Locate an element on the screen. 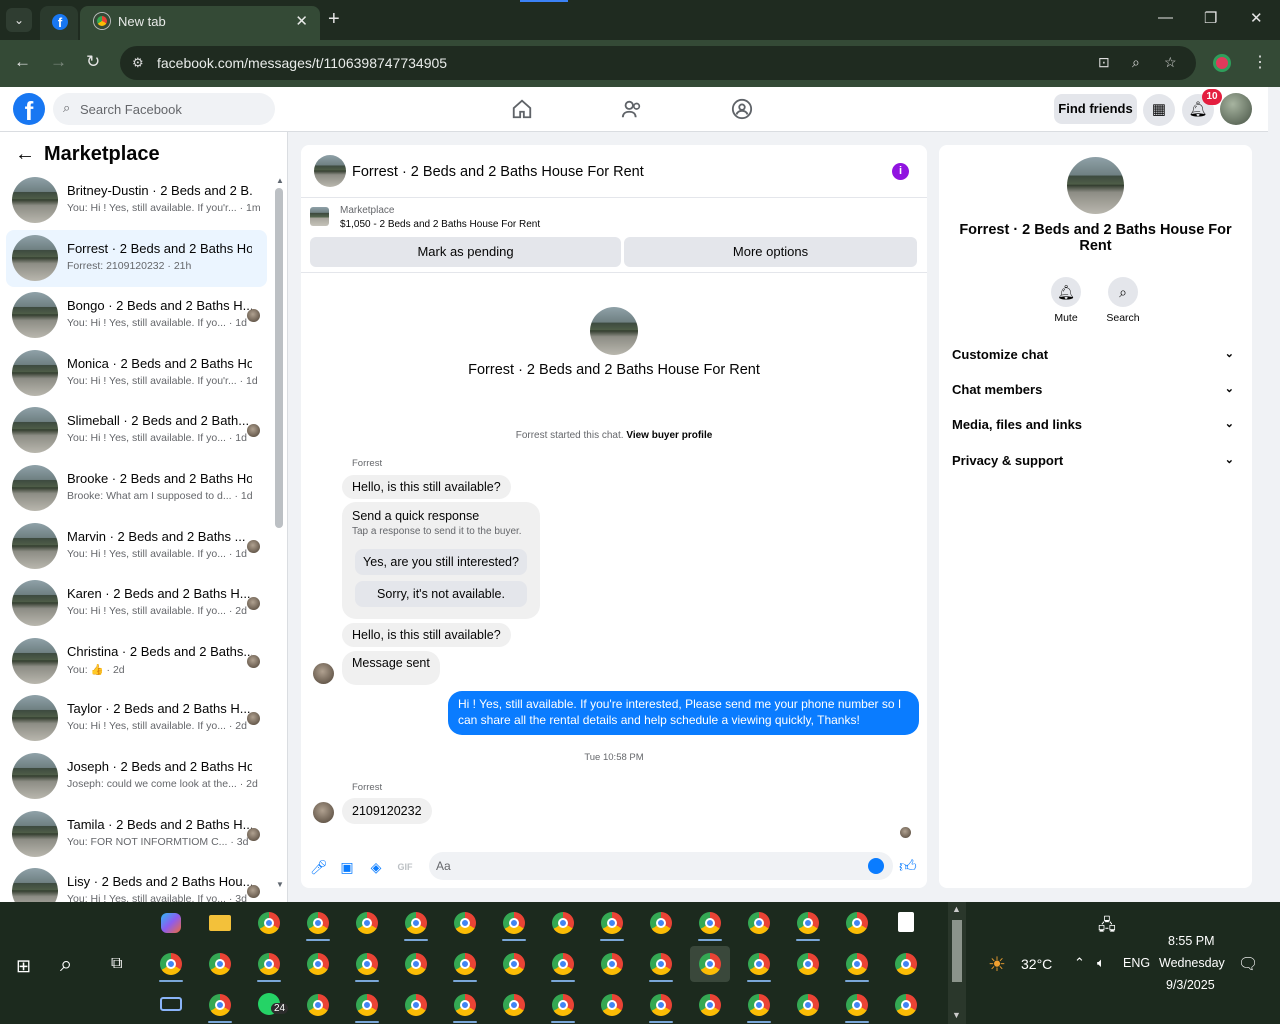  chat-avatar is located at coordinates (330, 171).